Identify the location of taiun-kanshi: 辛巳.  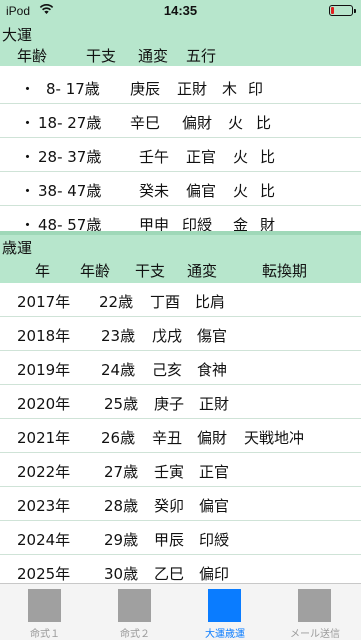
(145, 123).